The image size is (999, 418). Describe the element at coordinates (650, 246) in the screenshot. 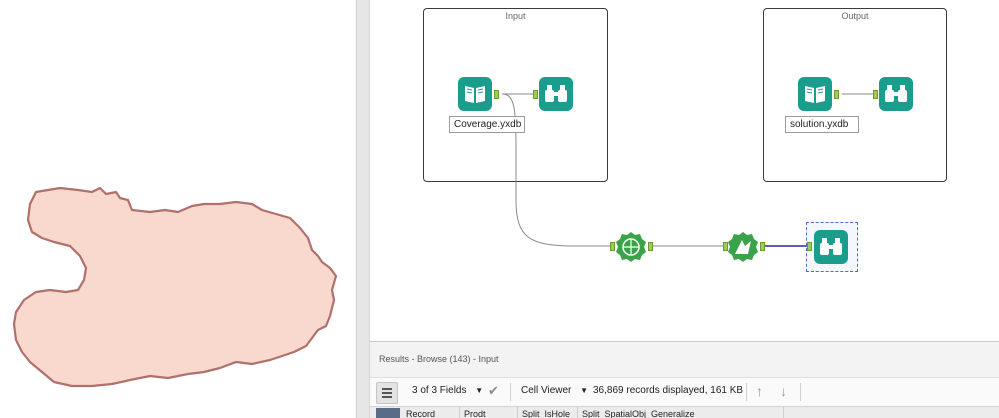

I see `spatial-output-anchor` at that location.